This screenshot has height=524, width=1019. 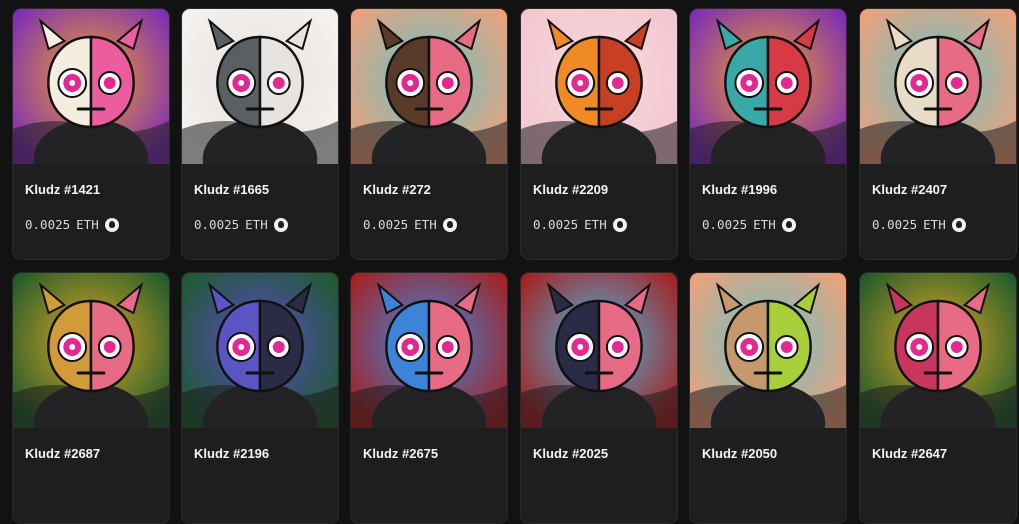 I want to click on nft-card: Kludz #2687, so click(x=91, y=398).